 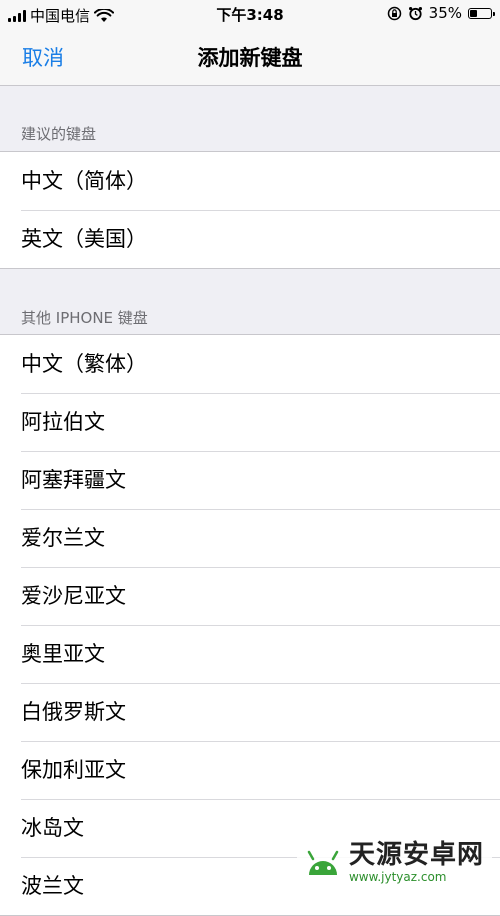 I want to click on keyboard-option: 中文（简体）, so click(x=250, y=181).